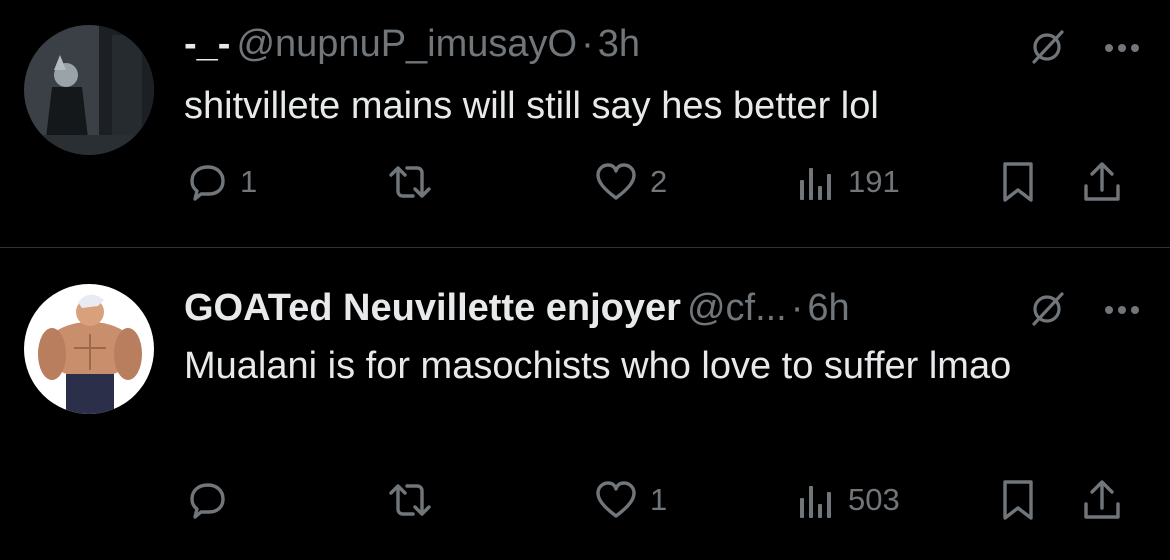  Describe the element at coordinates (828, 308) in the screenshot. I see `timestamp: 6h` at that location.